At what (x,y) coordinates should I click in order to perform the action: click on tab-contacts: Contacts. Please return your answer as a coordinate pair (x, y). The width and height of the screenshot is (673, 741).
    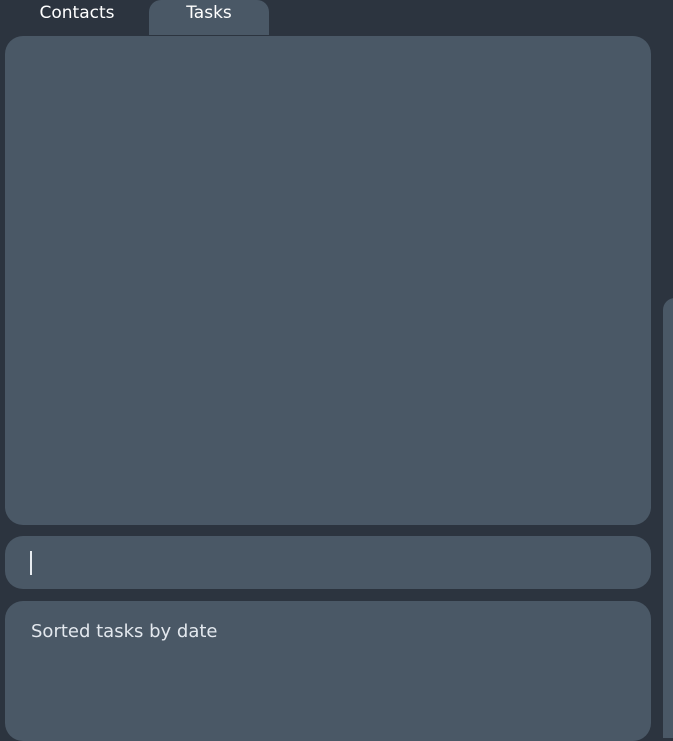
    Looking at the image, I should click on (77, 17).